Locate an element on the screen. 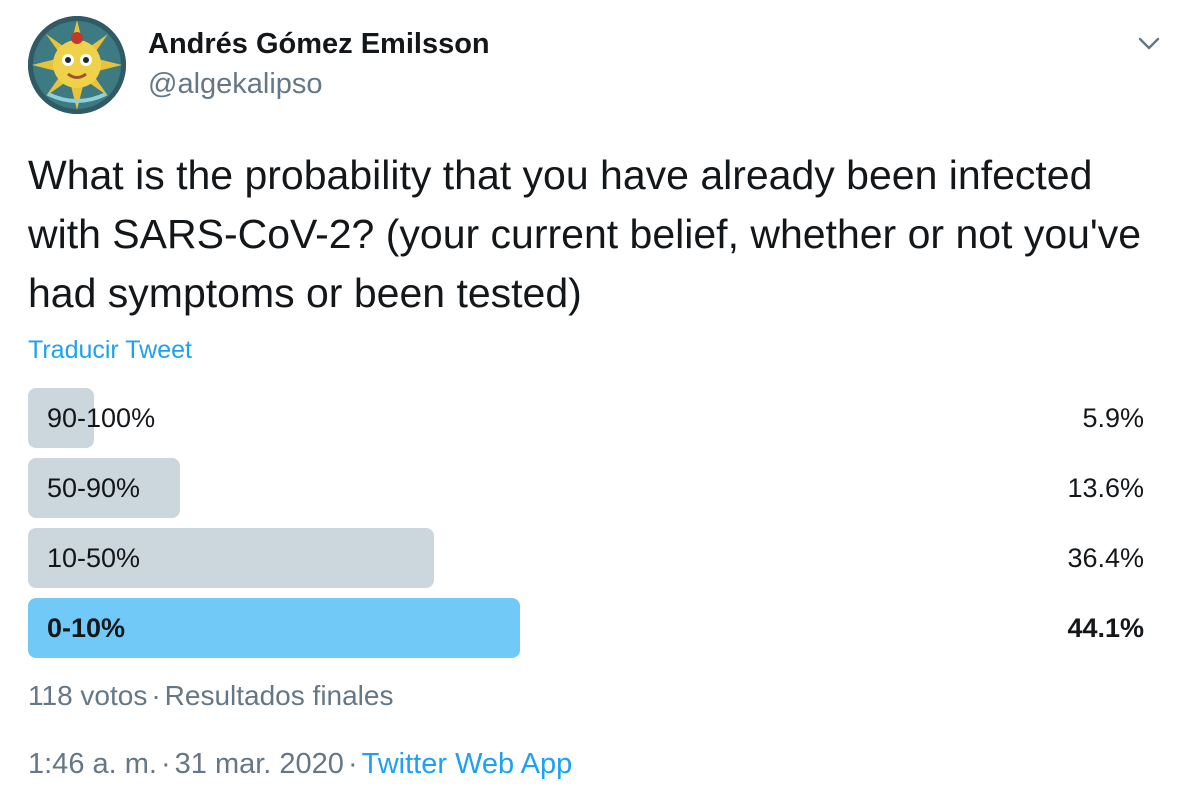 Image resolution: width=1182 pixels, height=802 pixels. poll-option: 90-100% 5.9% is located at coordinates (586, 418).